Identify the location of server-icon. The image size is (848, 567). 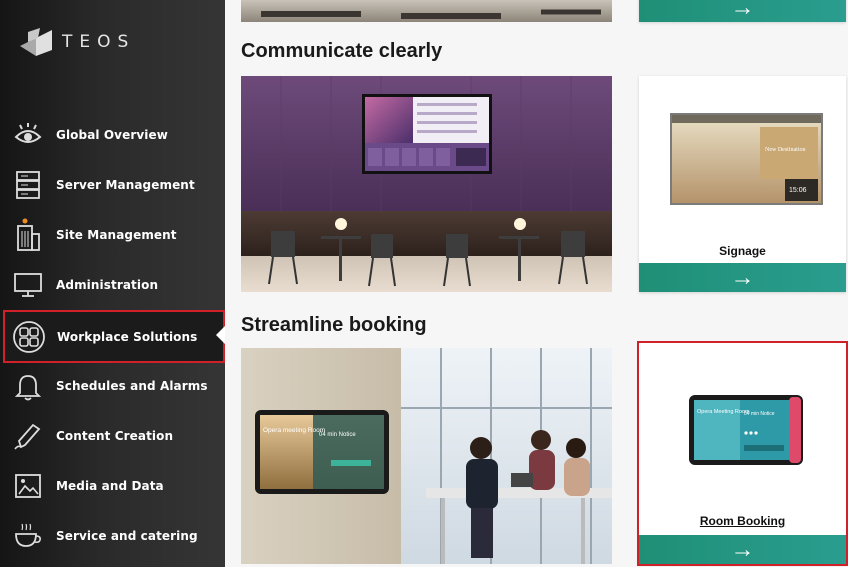
(28, 185).